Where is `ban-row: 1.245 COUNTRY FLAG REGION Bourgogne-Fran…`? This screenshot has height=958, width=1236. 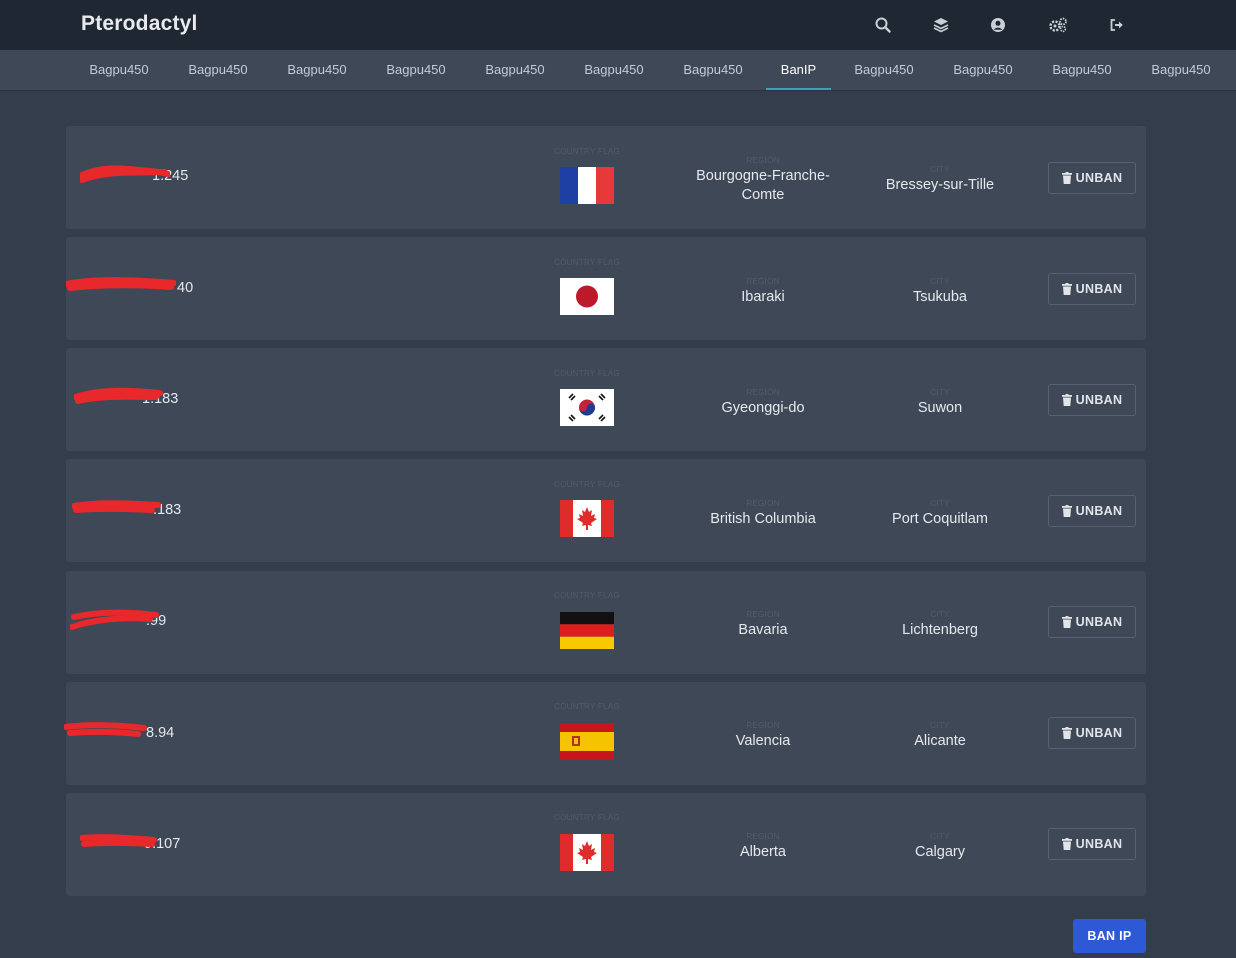 ban-row: 1.245 COUNTRY FLAG REGION Bourgogne-Fran… is located at coordinates (606, 177).